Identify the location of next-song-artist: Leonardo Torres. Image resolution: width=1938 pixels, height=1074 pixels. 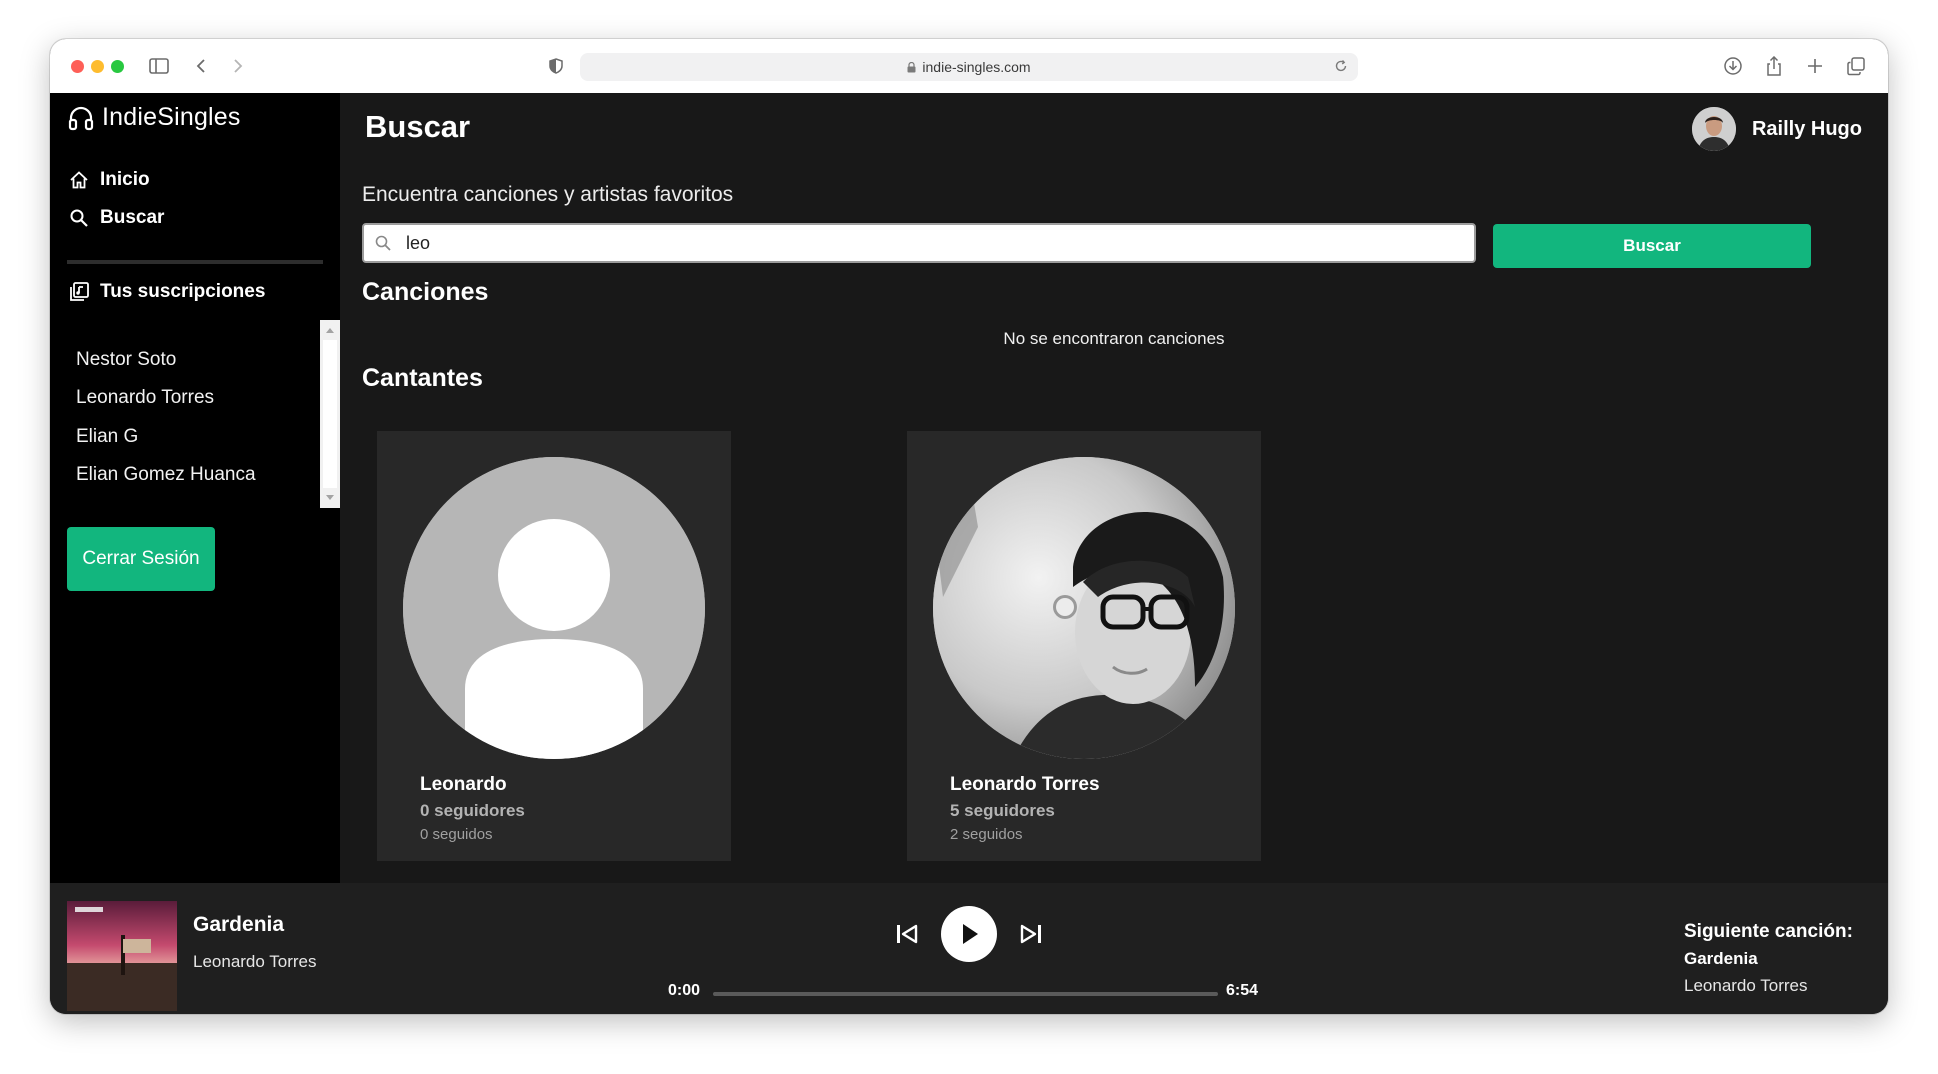
(1746, 985).